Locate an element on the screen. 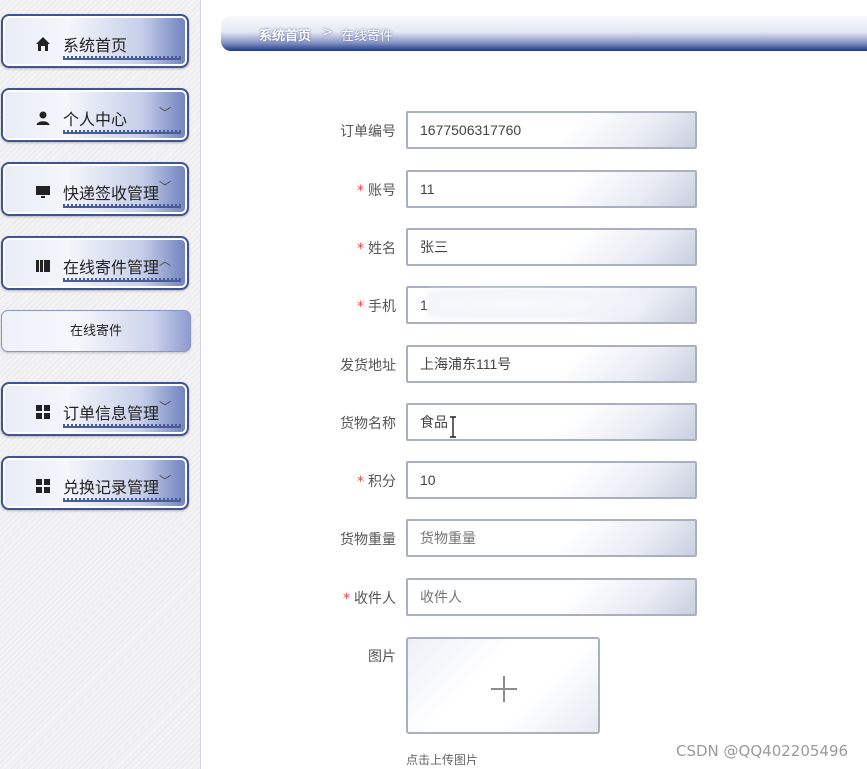 This screenshot has width=867, height=769. account-input is located at coordinates (551, 189).